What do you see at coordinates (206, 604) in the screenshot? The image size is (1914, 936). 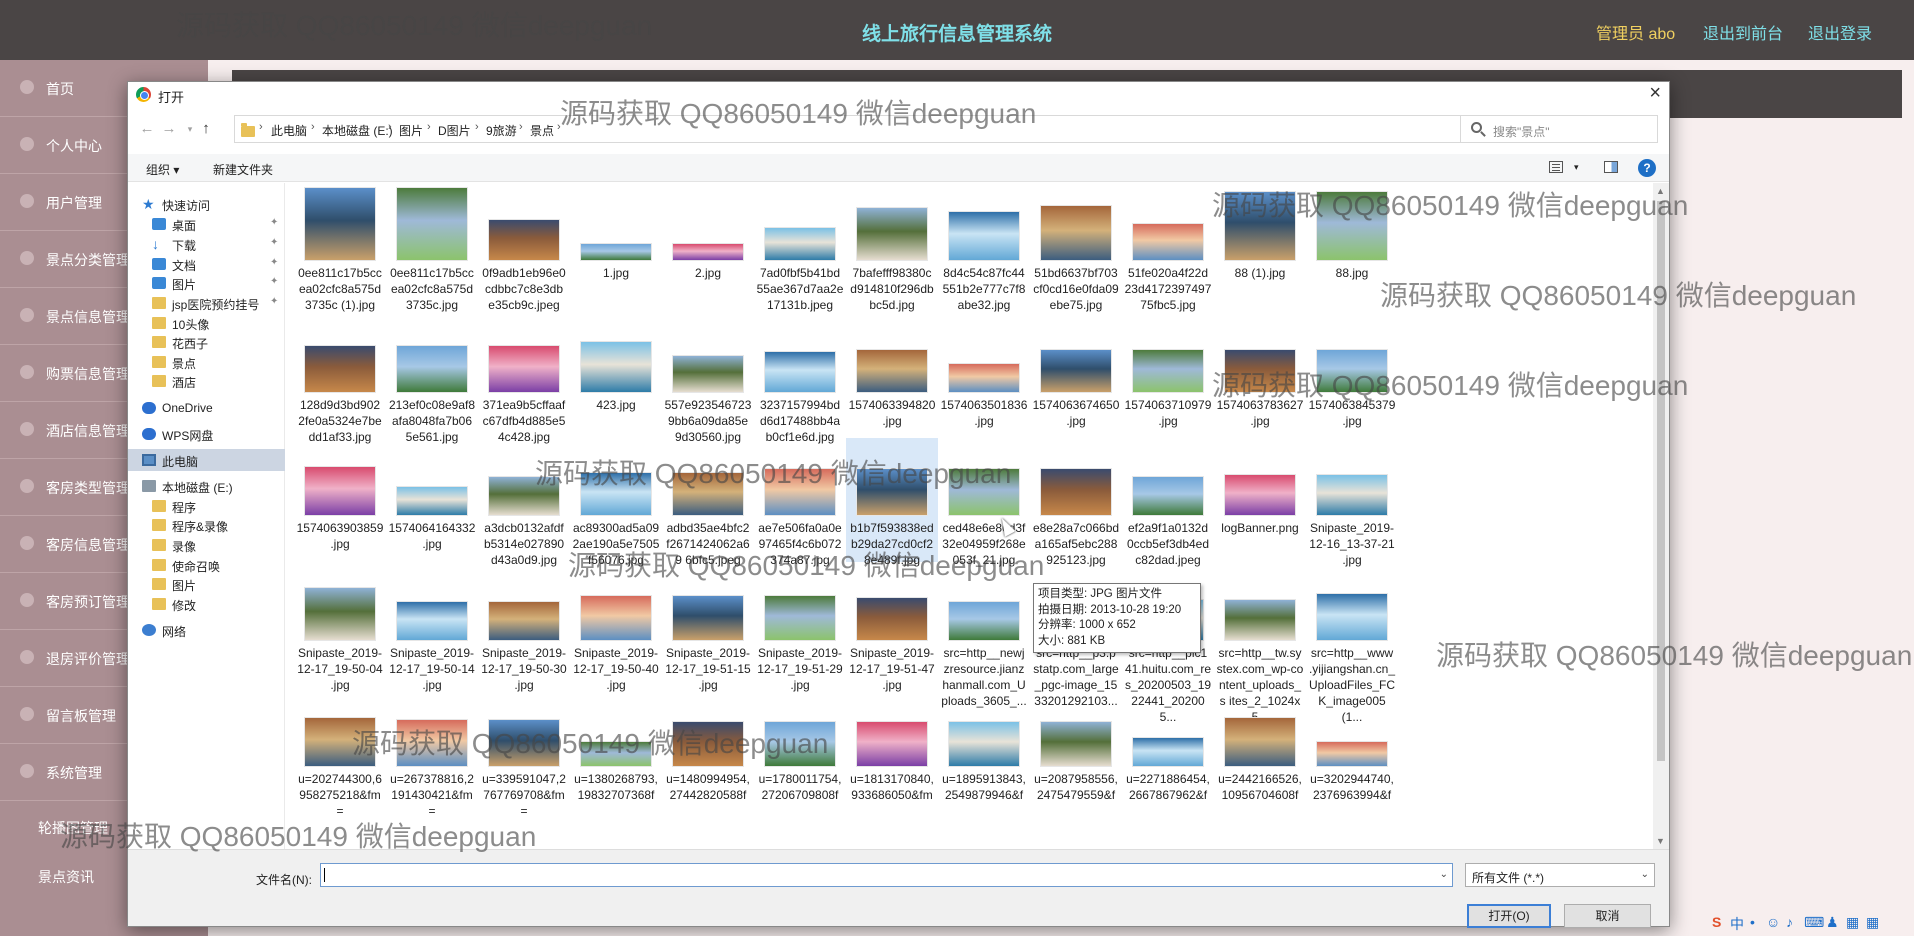 I see `nav-item: 修改` at bounding box center [206, 604].